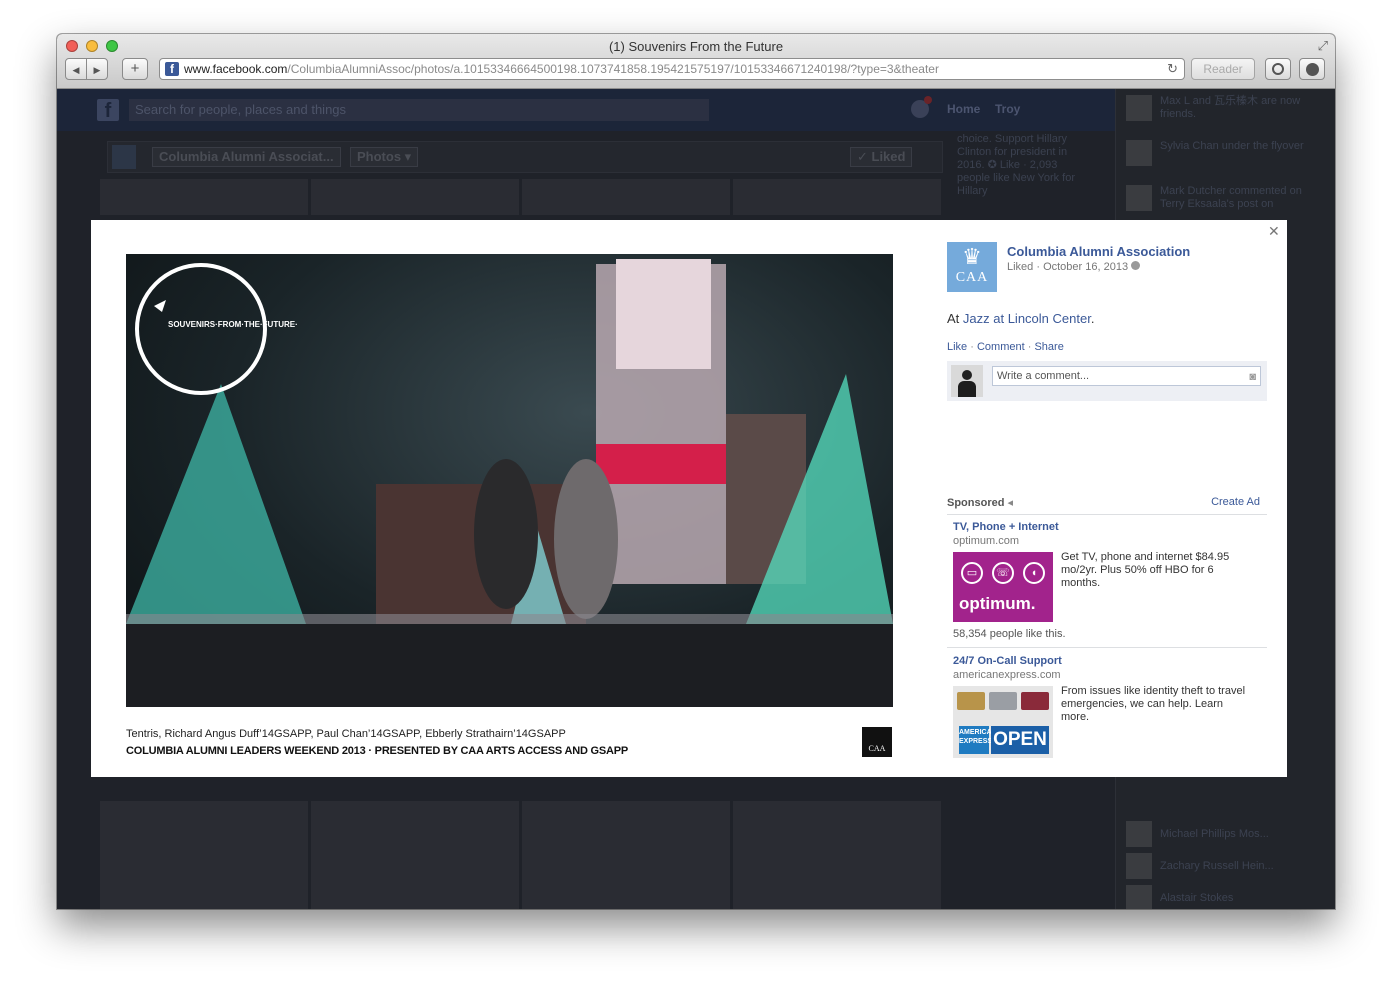 Image resolution: width=1392 pixels, height=988 pixels. I want to click on facebook-search-input: Search for people, places and things, so click(419, 110).